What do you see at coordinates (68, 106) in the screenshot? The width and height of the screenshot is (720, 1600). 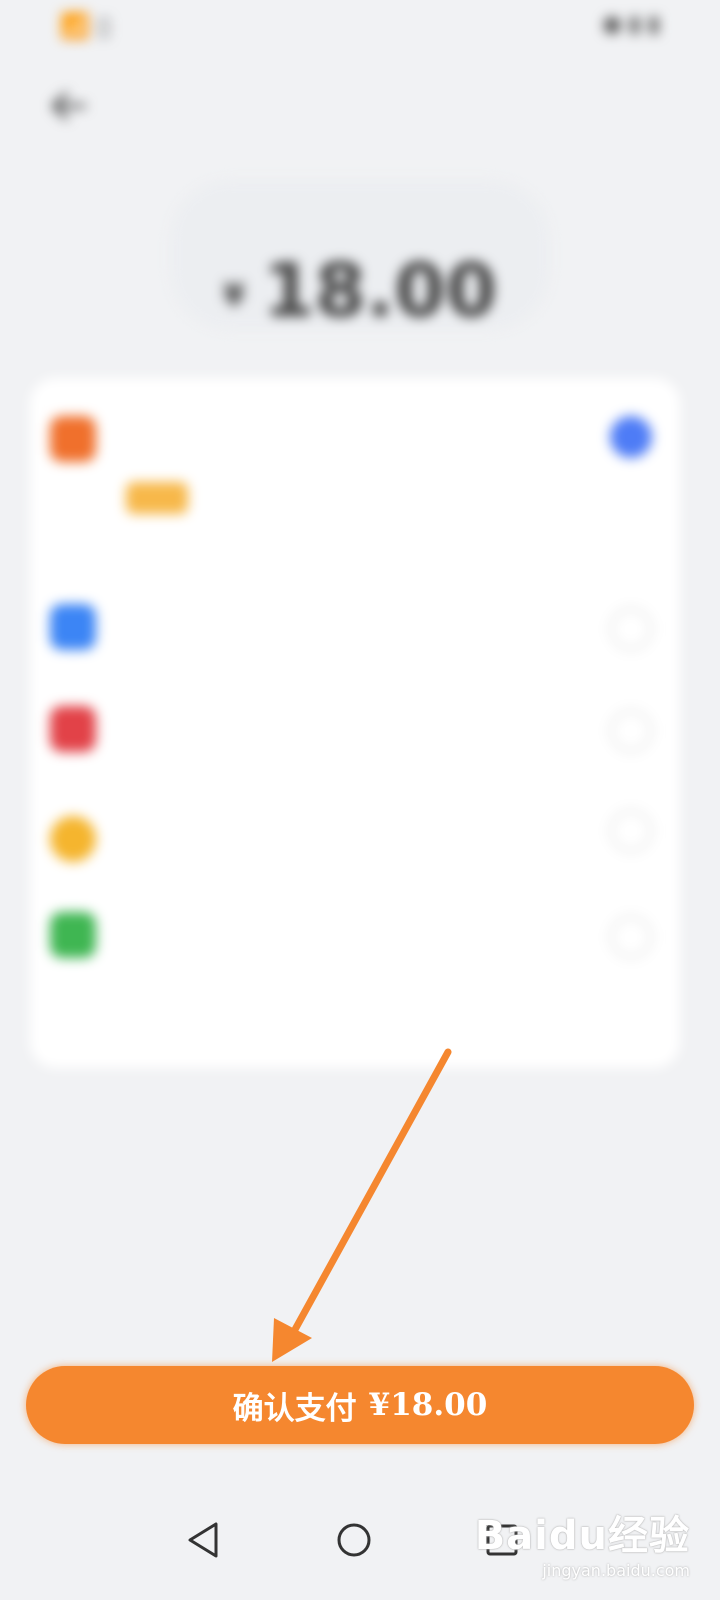 I see `back-arrow-icon` at bounding box center [68, 106].